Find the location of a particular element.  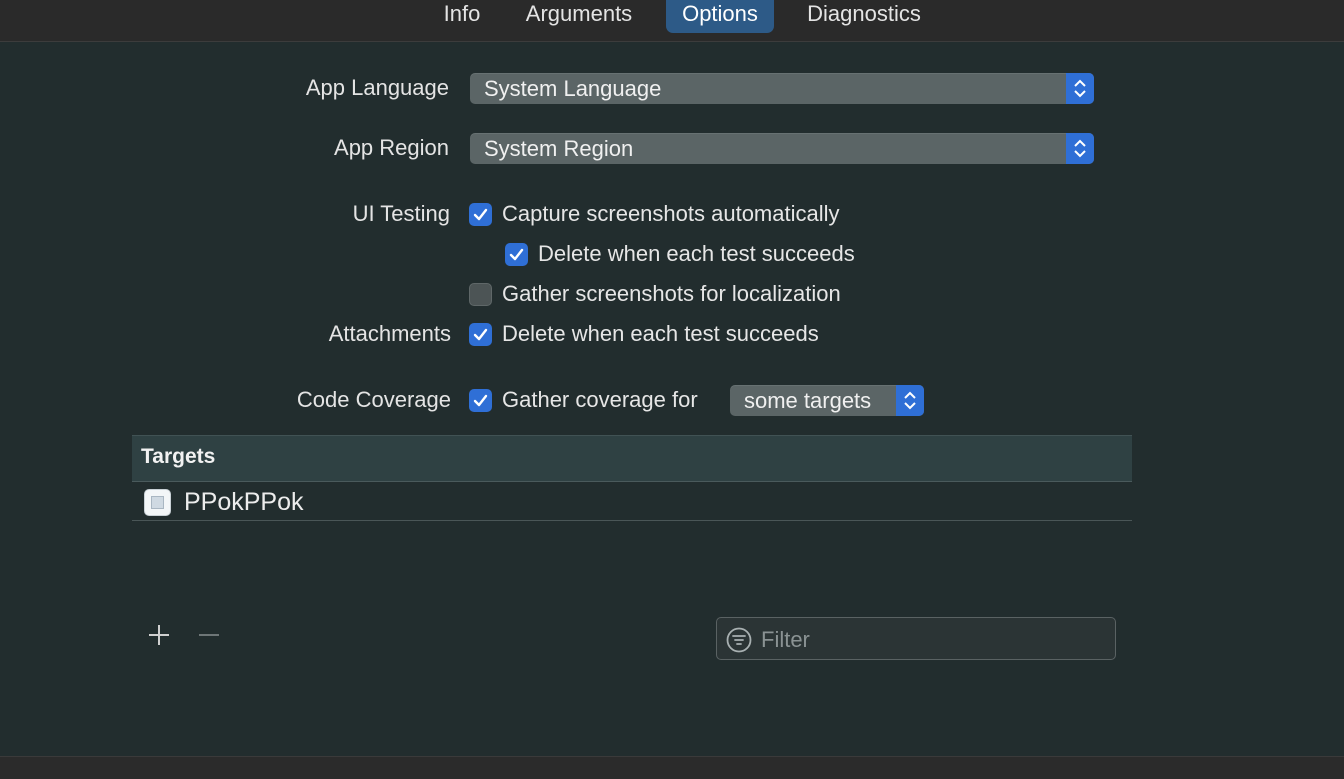

delete-screenshots-label: Delete when each test succeeds is located at coordinates (696, 253).